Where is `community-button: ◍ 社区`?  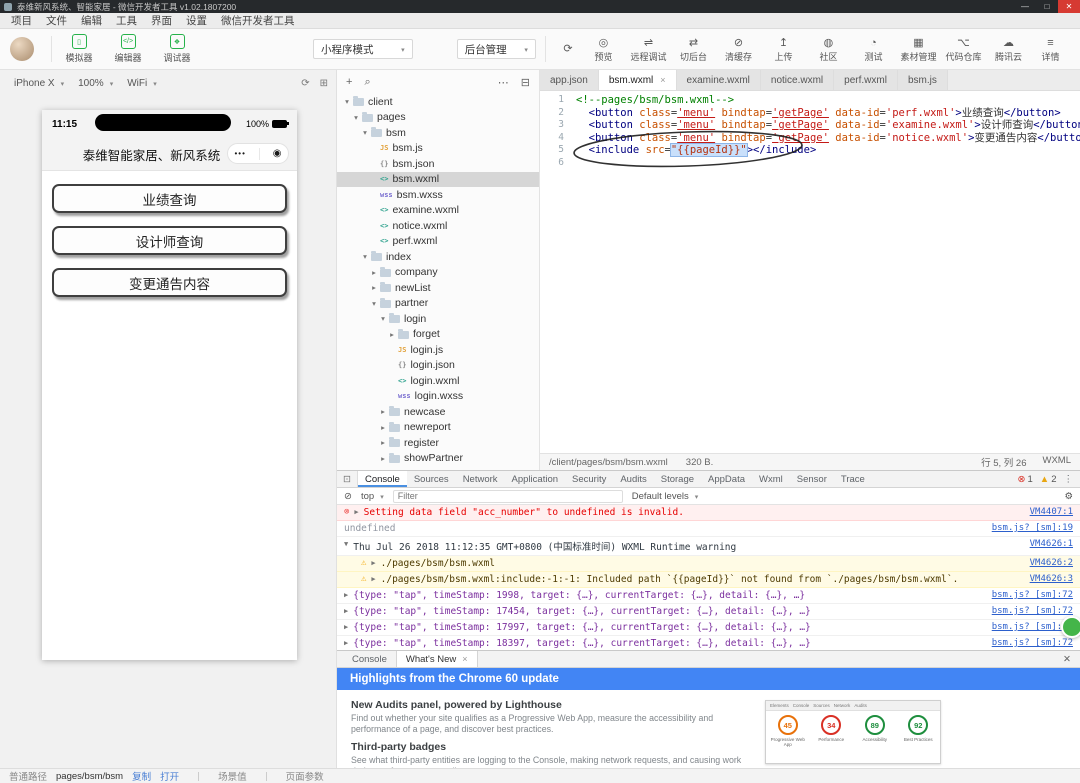 community-button: ◍ 社区 is located at coordinates (828, 49).